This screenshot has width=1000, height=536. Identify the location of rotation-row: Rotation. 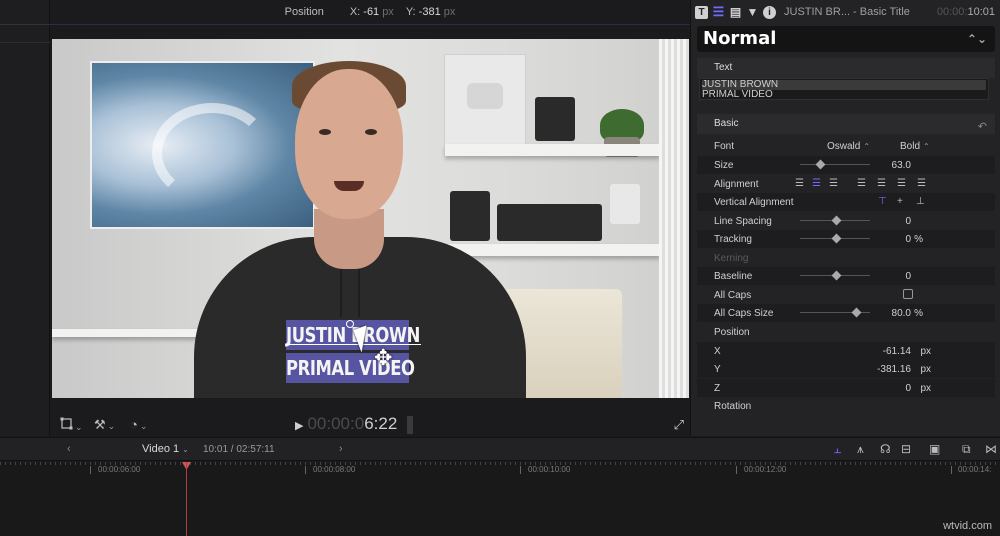
(846, 406).